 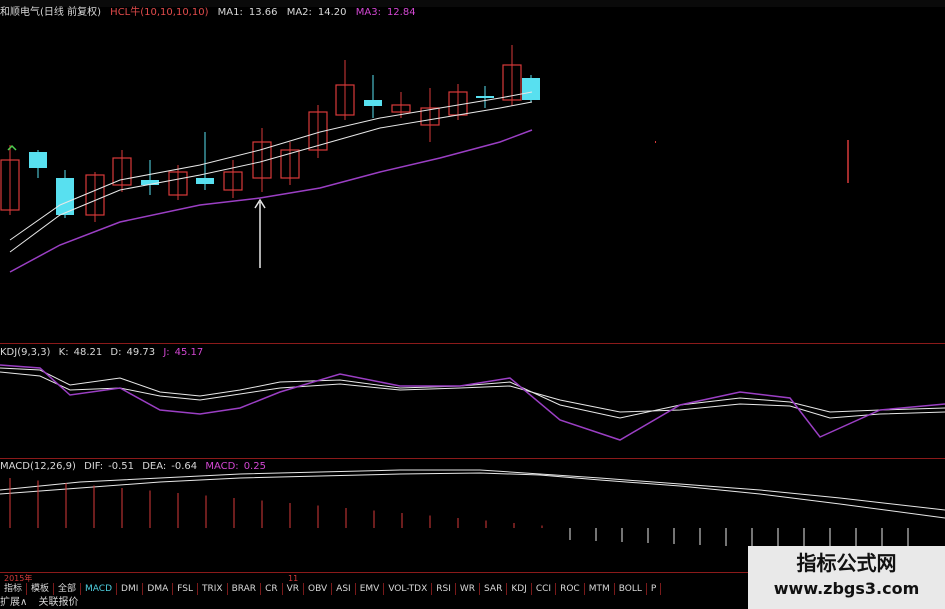 What do you see at coordinates (158, 589) in the screenshot?
I see `indicator-tab: DMA` at bounding box center [158, 589].